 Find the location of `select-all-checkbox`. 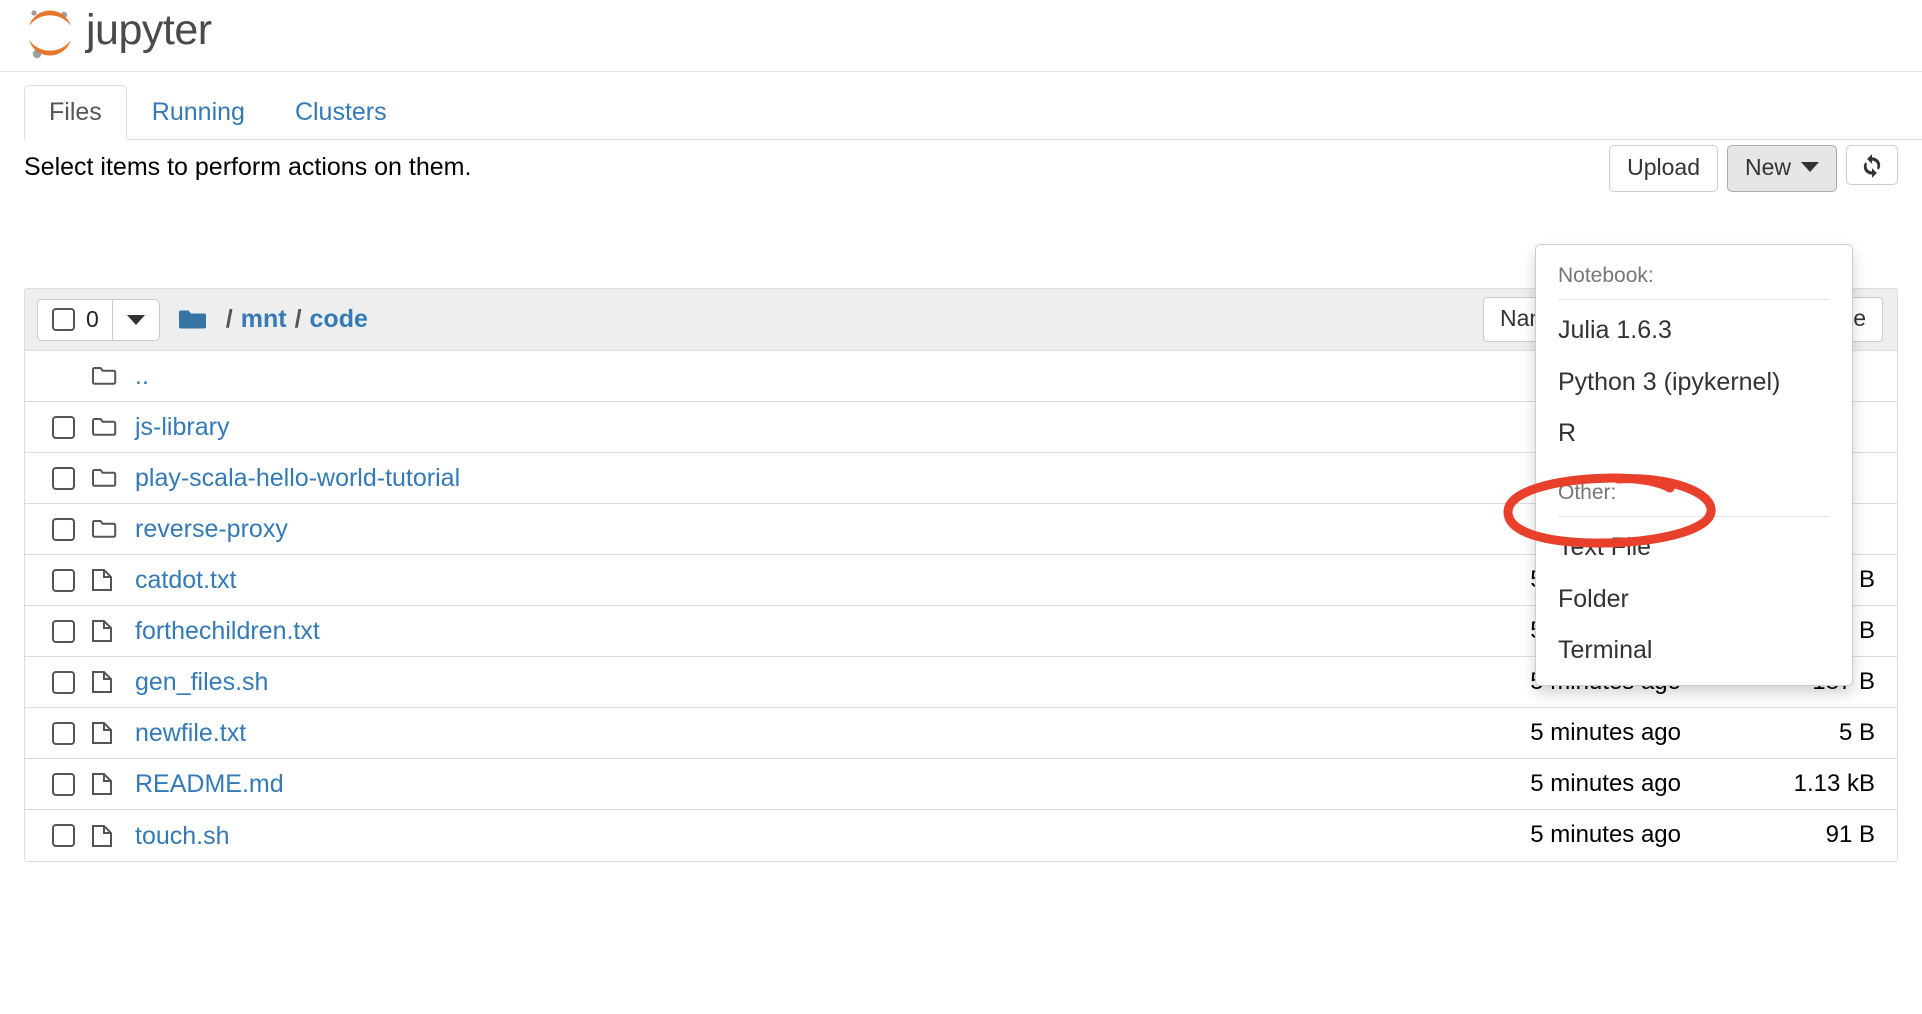

select-all-checkbox is located at coordinates (63, 319).